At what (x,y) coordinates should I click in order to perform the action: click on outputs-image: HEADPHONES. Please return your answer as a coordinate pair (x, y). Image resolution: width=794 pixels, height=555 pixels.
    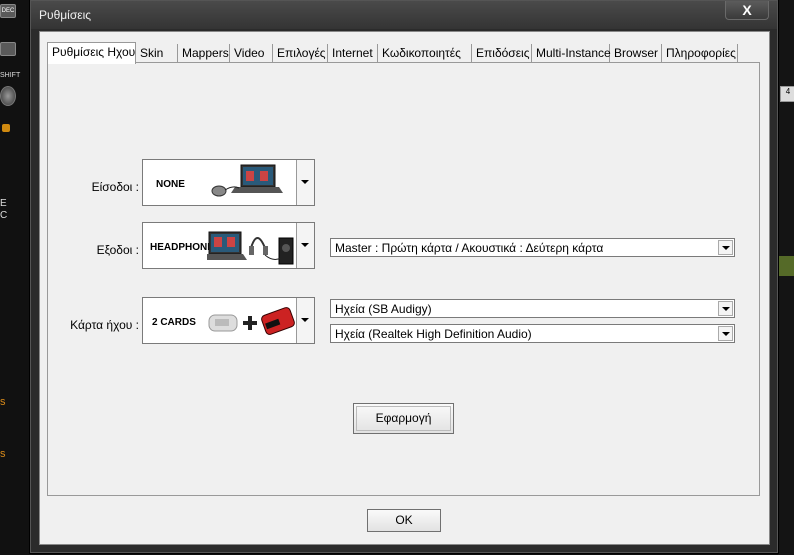
    Looking at the image, I should click on (221, 245).